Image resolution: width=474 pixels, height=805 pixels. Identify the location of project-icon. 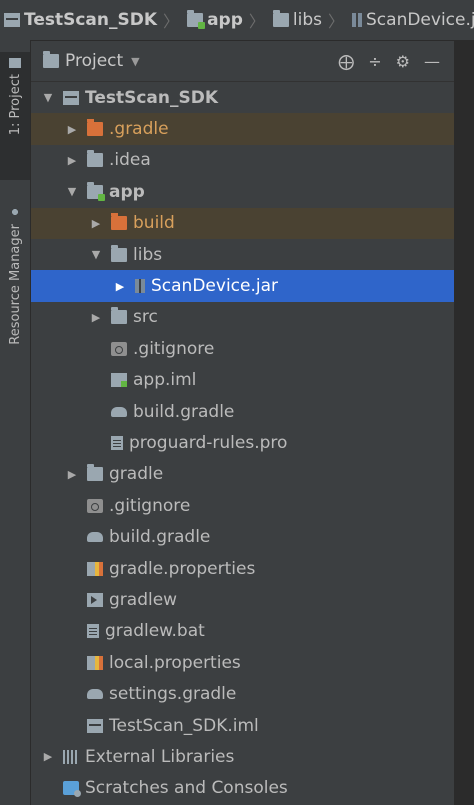
(95, 725).